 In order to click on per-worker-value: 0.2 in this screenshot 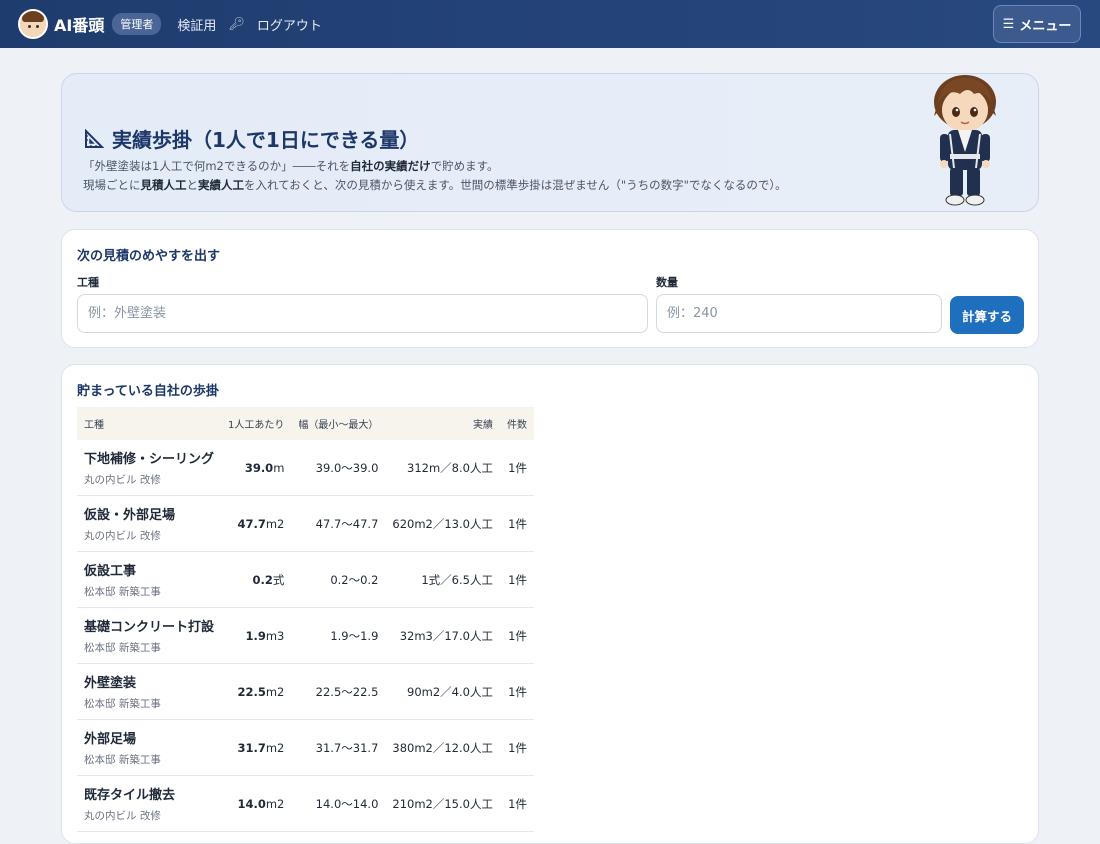, I will do `click(262, 579)`.